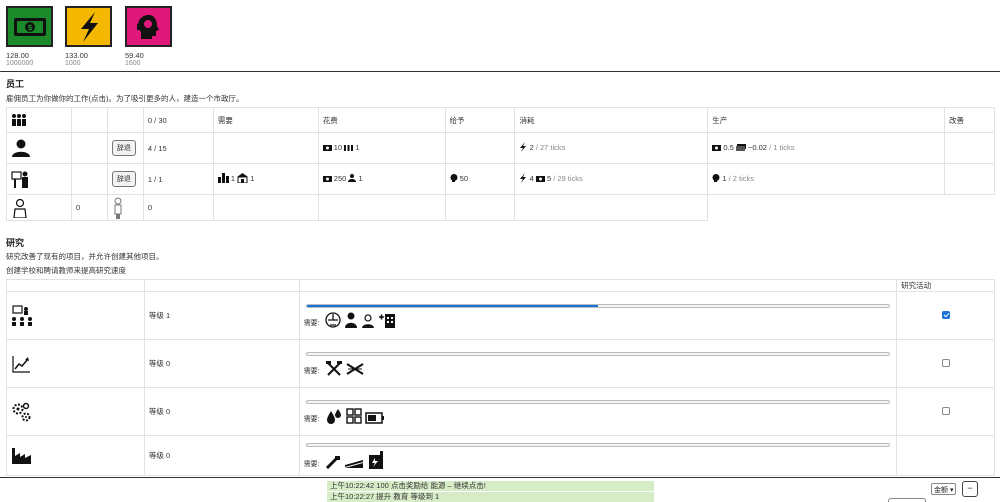 The width and height of the screenshot is (1000, 502). I want to click on grid-icon, so click(353, 415).